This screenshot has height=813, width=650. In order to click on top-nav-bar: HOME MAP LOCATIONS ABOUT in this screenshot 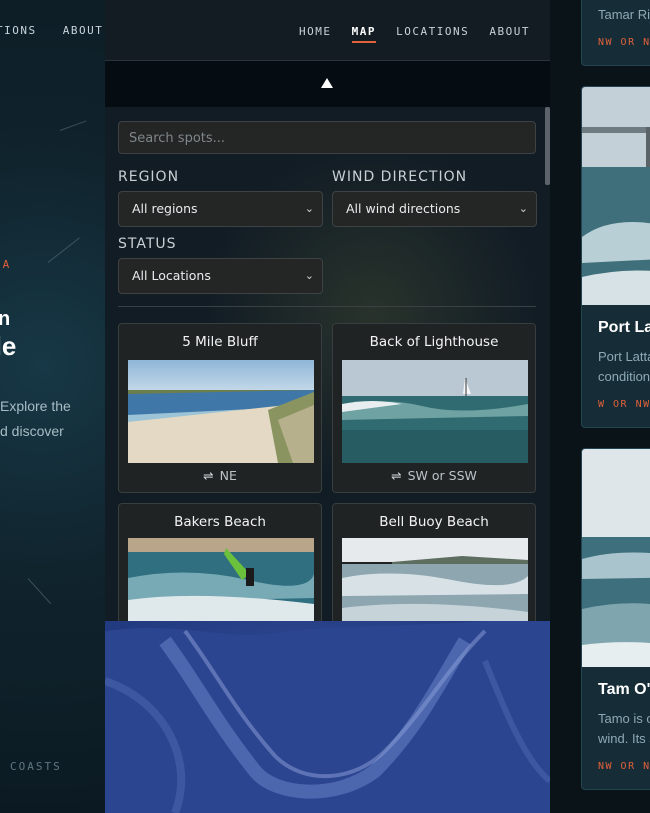, I will do `click(327, 30)`.